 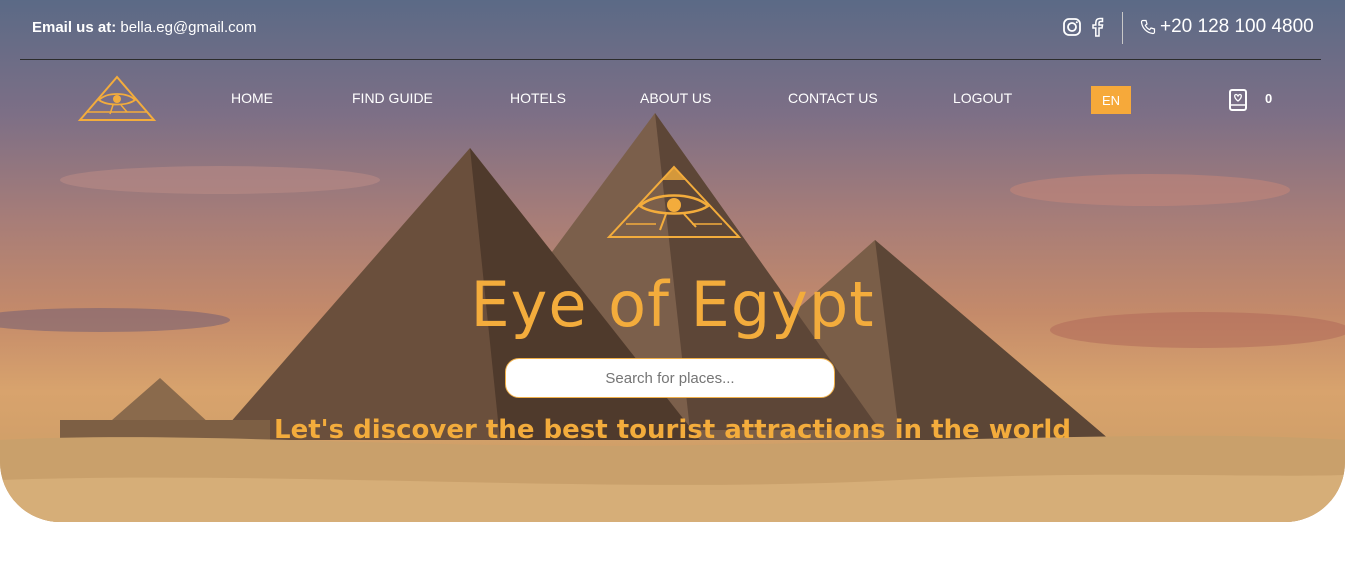 I want to click on nav-contact-us: CONTACT US, so click(x=833, y=98).